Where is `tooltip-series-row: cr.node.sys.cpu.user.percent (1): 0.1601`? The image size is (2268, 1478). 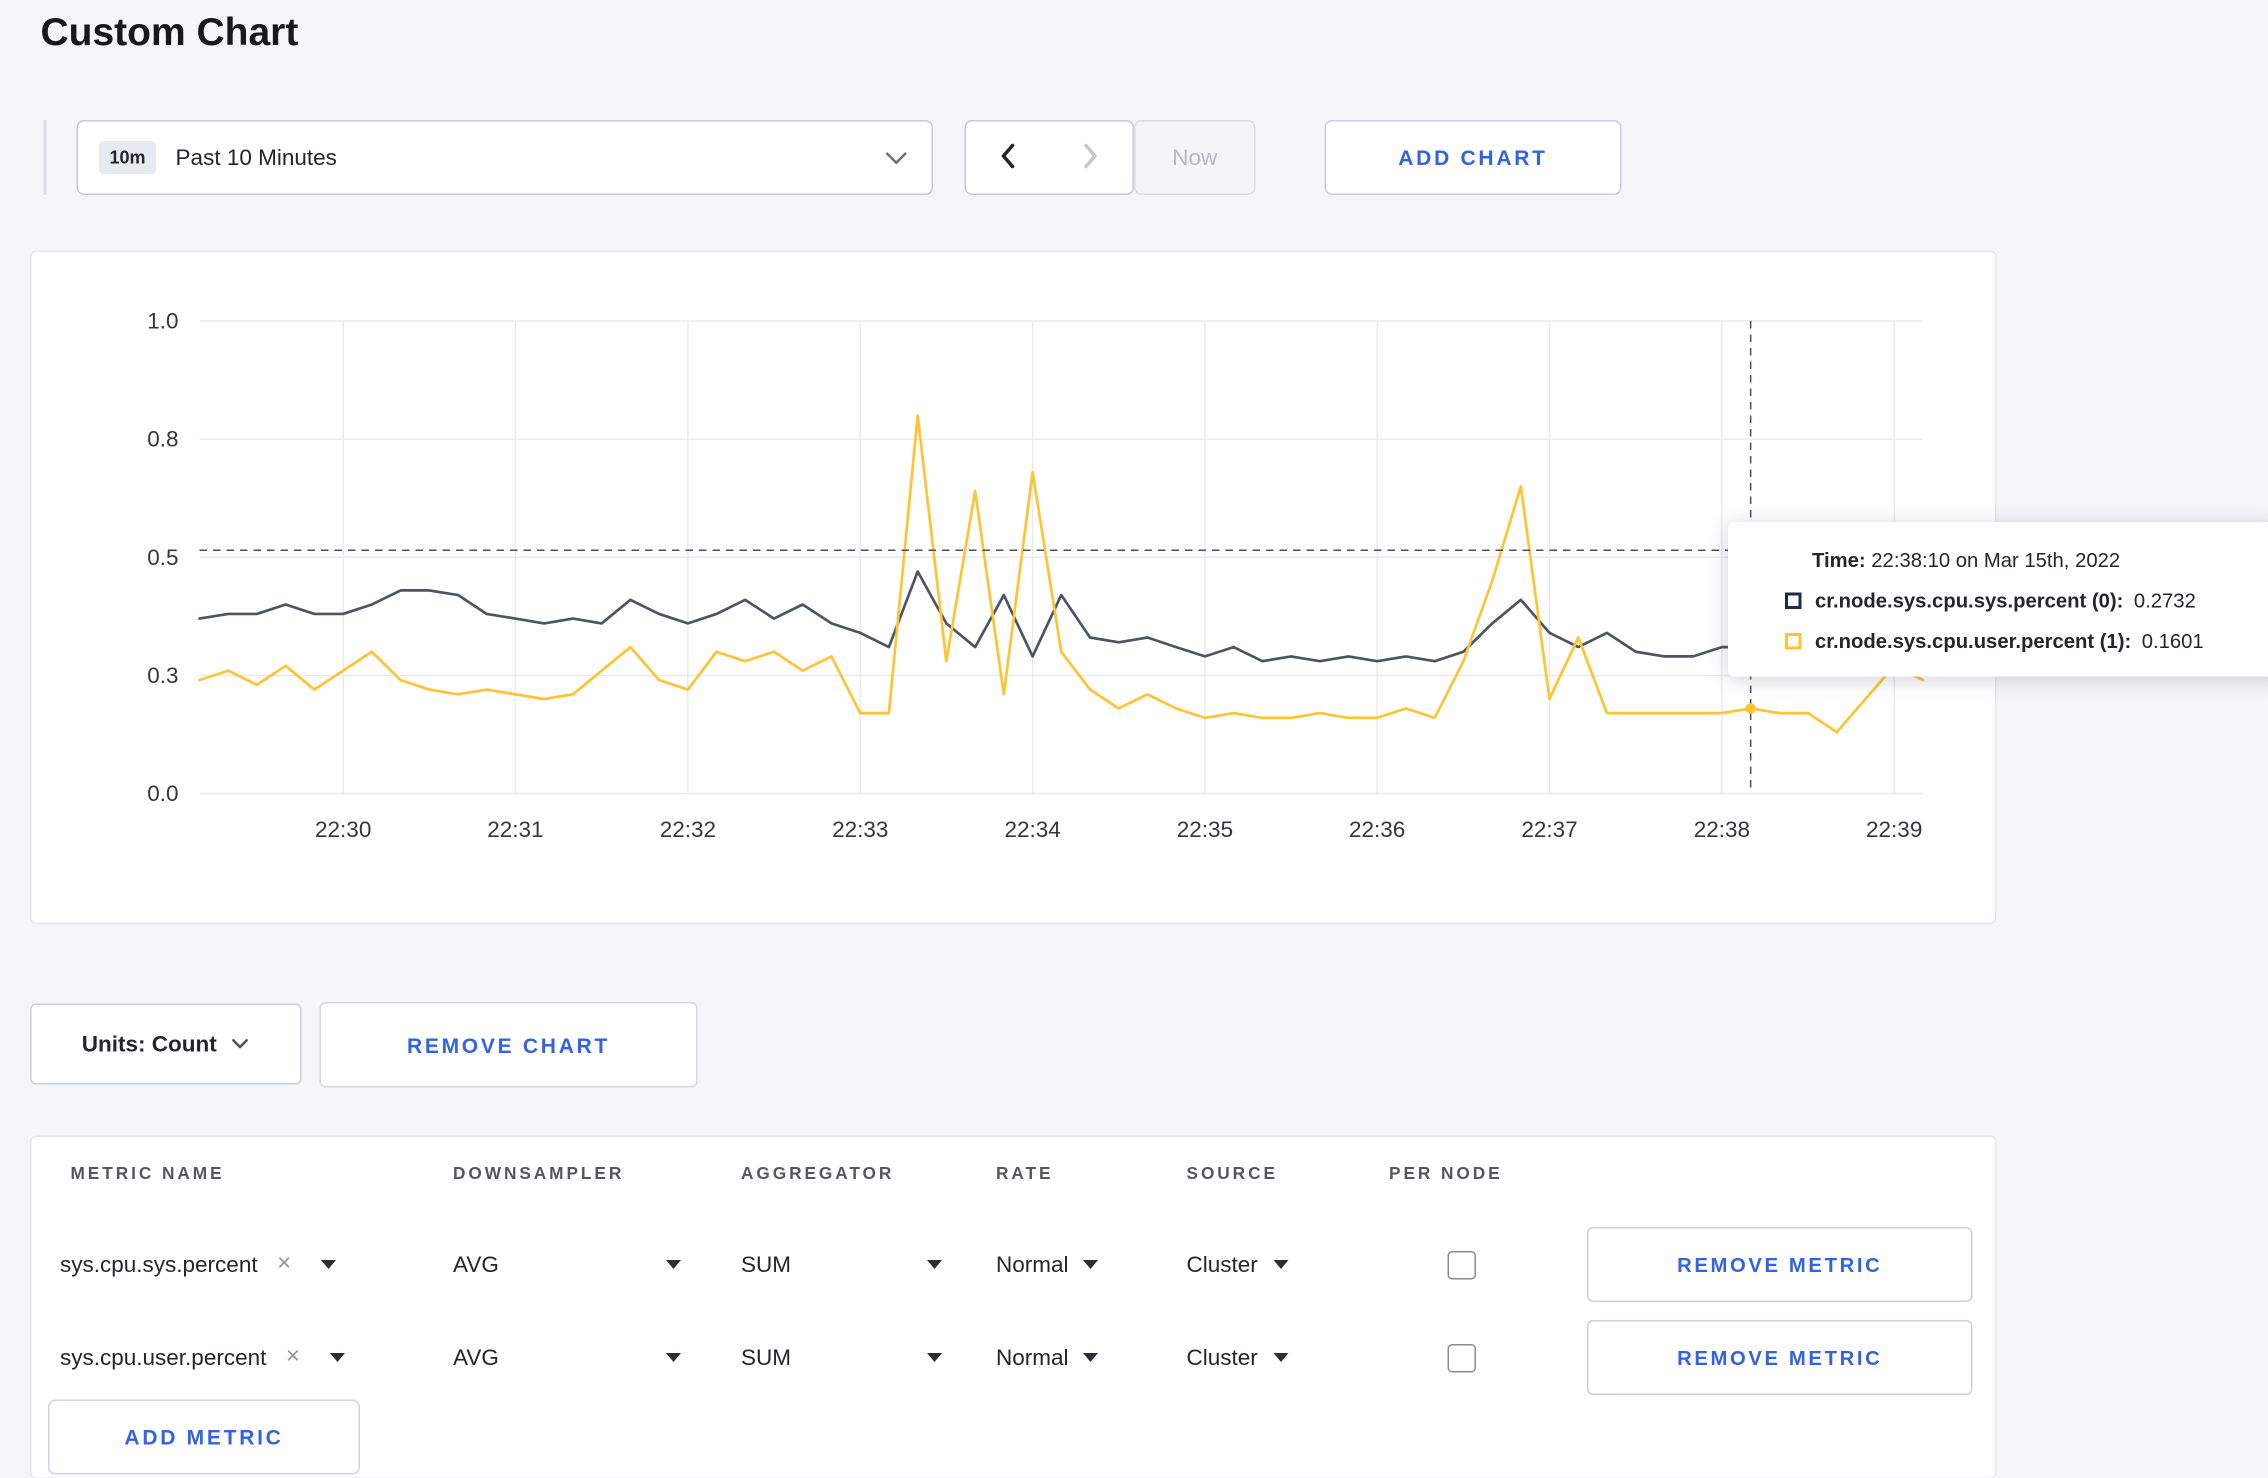 tooltip-series-row: cr.node.sys.cpu.user.percent (1): 0.1601 is located at coordinates (2022, 641).